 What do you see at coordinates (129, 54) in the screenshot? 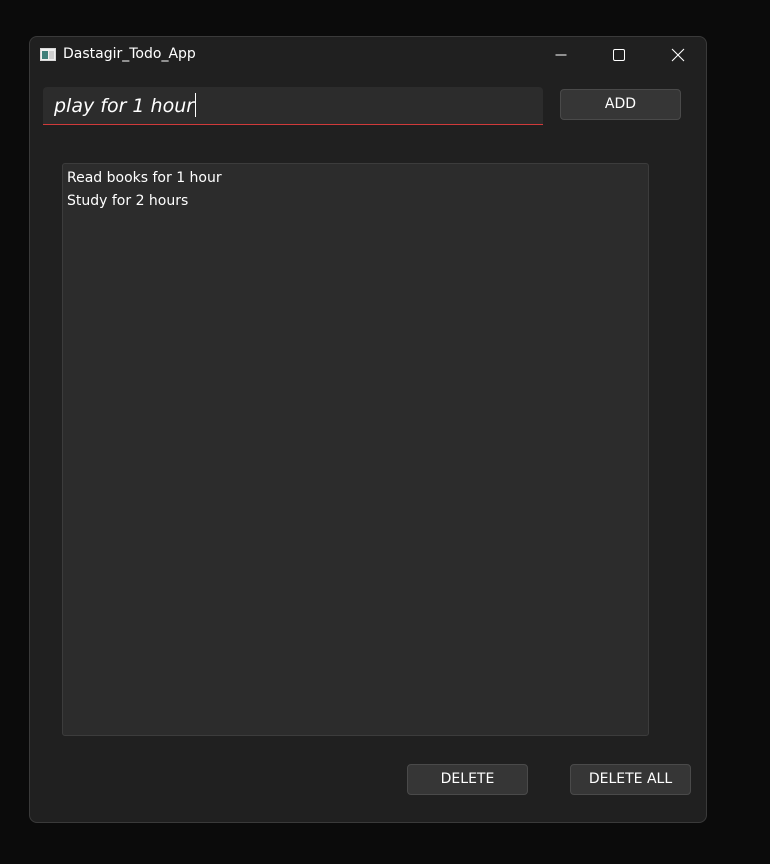
I see `window-title: Dastagir_Todo_App` at bounding box center [129, 54].